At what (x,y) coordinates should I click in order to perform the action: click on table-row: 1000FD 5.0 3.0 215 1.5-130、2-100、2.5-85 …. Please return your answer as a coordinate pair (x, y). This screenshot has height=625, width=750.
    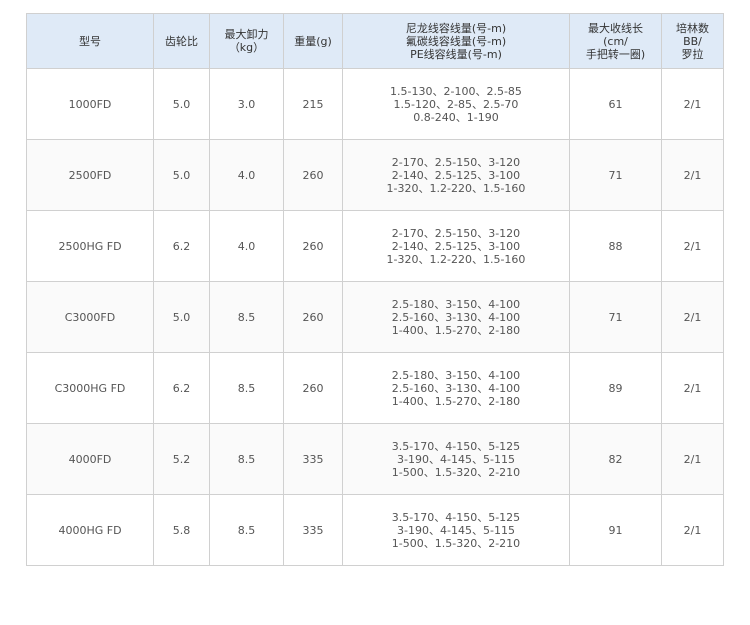
    Looking at the image, I should click on (375, 104).